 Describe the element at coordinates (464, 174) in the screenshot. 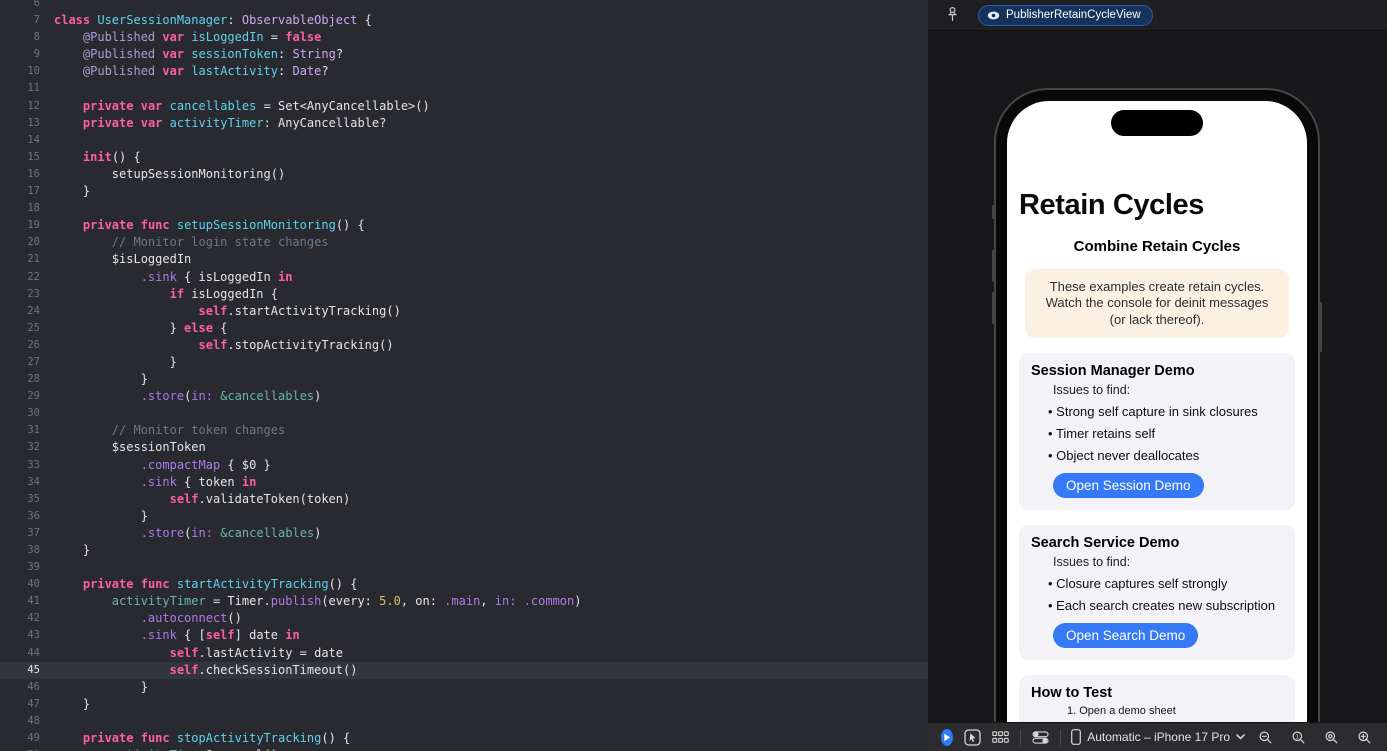

I see `code-line: 16 setupSessionMonitoring()` at that location.